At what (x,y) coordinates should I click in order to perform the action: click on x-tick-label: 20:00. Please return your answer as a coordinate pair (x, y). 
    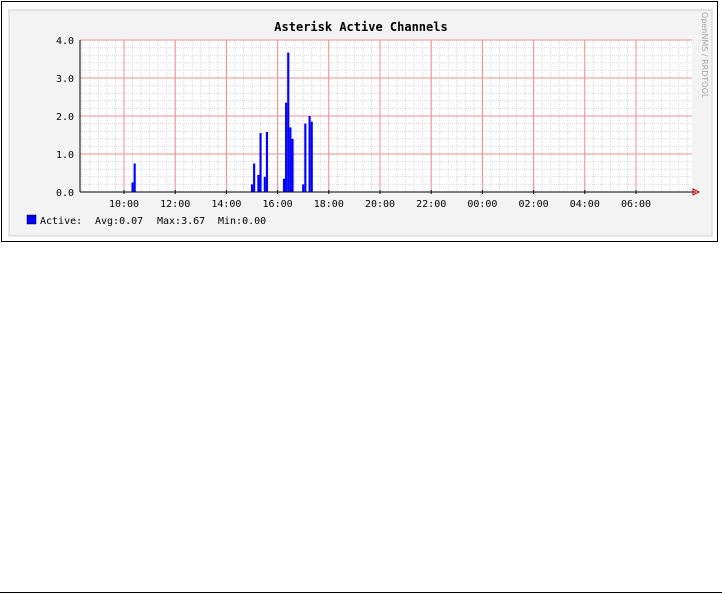
    Looking at the image, I should click on (380, 204).